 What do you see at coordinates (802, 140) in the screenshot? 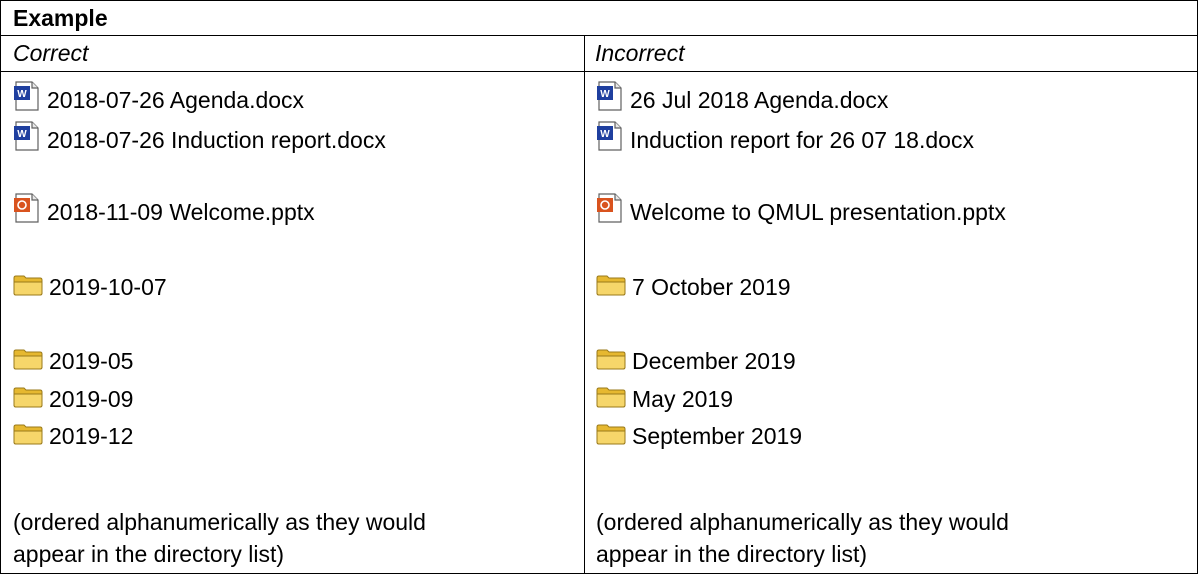
I see `file-name: Induction report for 26 07 18.docx` at bounding box center [802, 140].